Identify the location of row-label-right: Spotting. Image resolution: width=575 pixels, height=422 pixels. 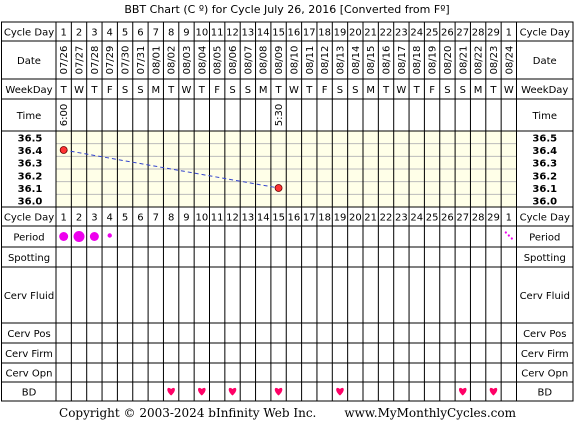
(545, 258).